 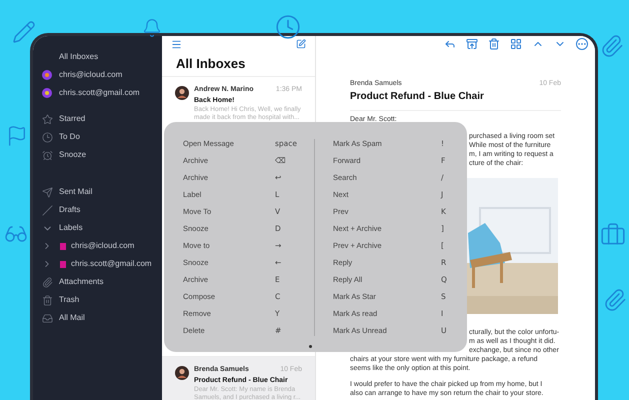 I want to click on sidebar-item: Attachments, so click(x=81, y=282).